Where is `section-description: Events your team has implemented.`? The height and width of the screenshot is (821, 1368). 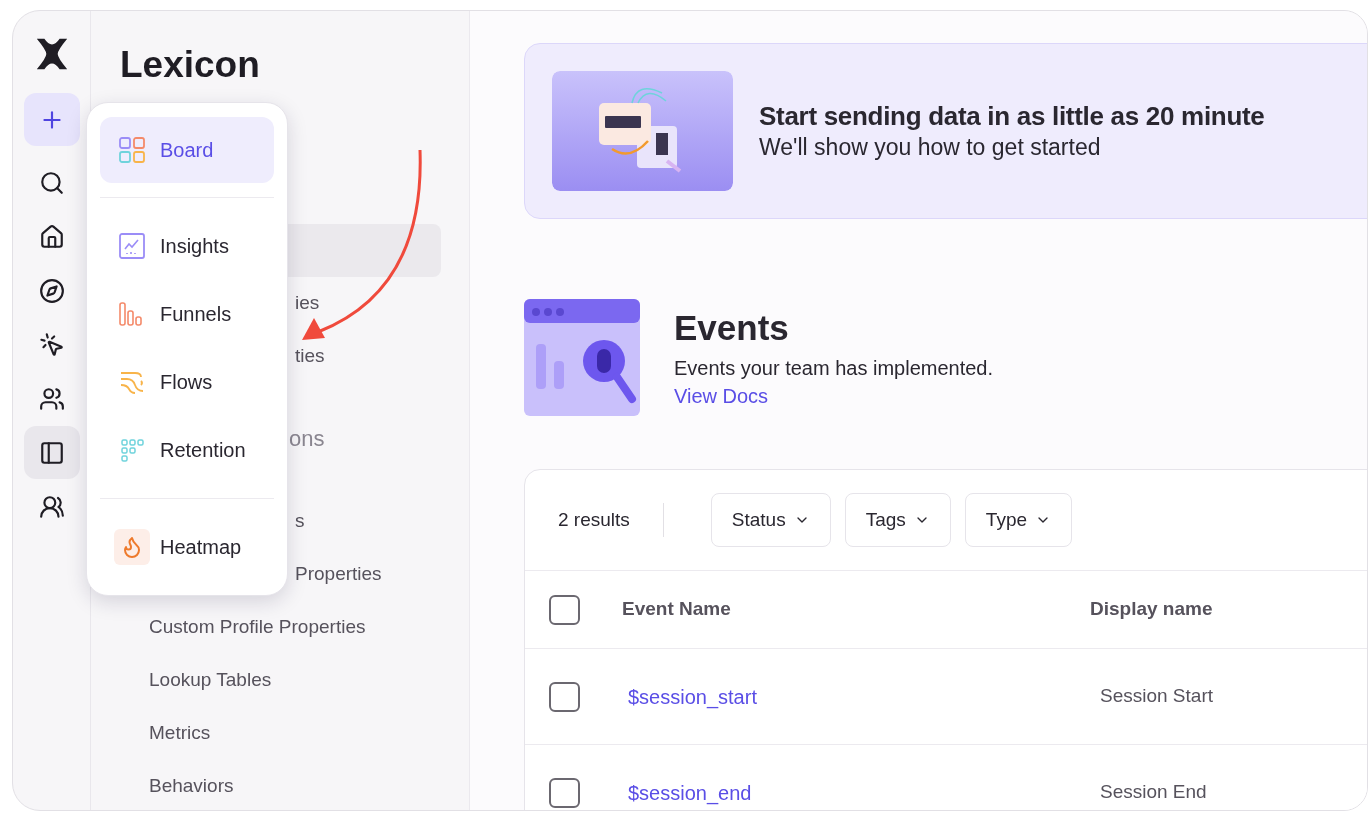 section-description: Events your team has implemented. is located at coordinates (834, 368).